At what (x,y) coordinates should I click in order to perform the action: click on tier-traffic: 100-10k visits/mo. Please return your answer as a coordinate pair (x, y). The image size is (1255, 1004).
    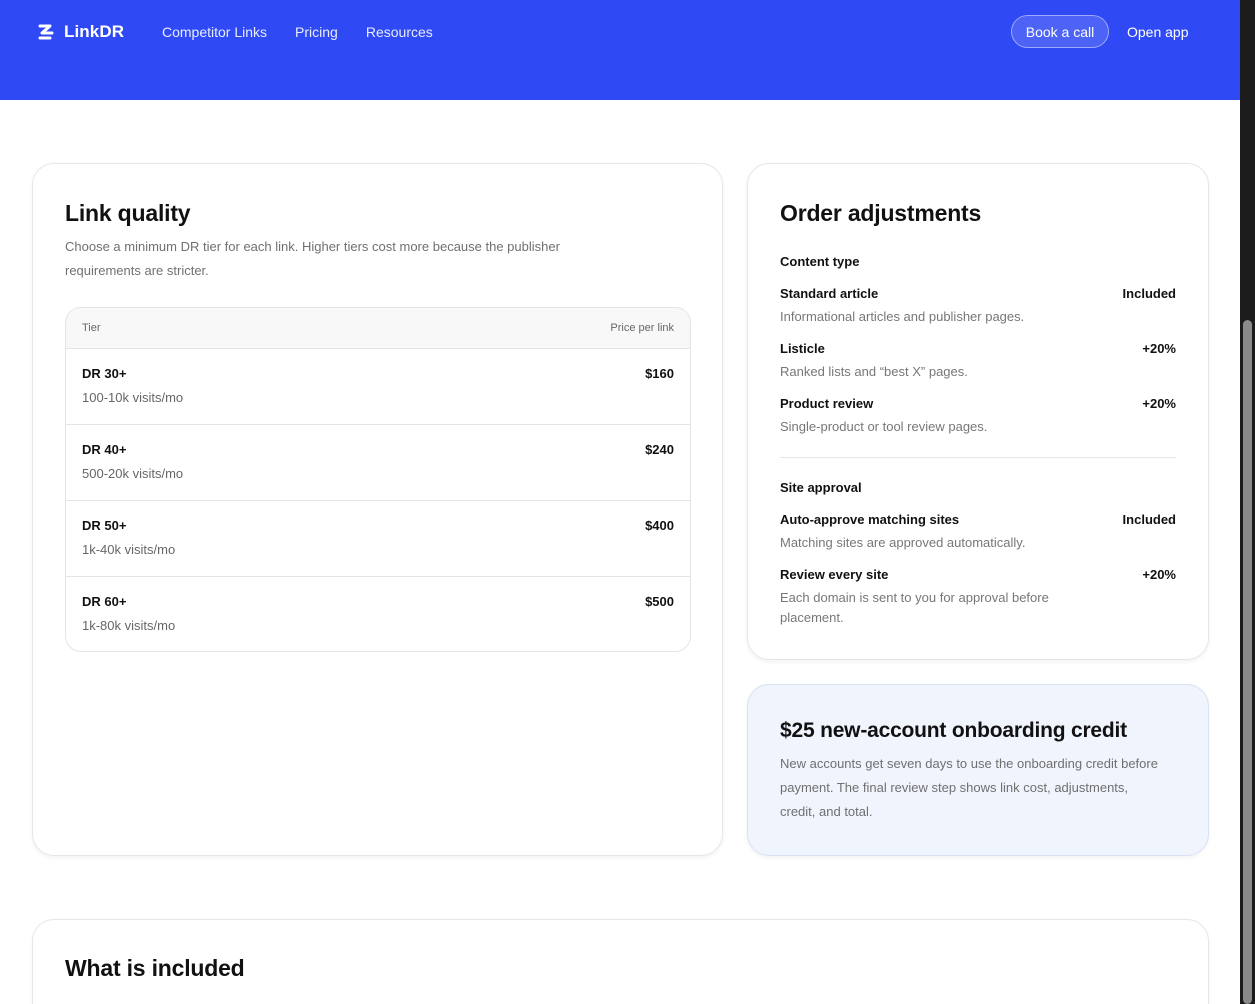
    Looking at the image, I should click on (133, 397).